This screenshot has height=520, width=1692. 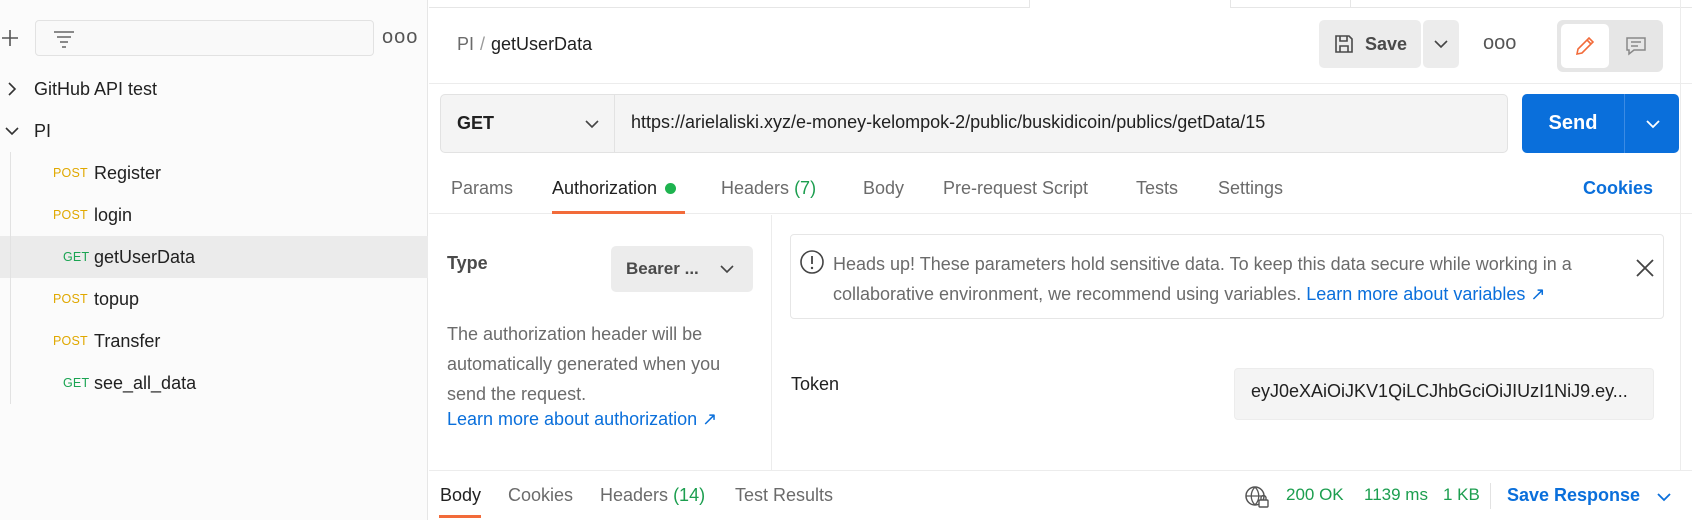 I want to click on collection-github-api-test: GitHub API test, so click(x=214, y=89).